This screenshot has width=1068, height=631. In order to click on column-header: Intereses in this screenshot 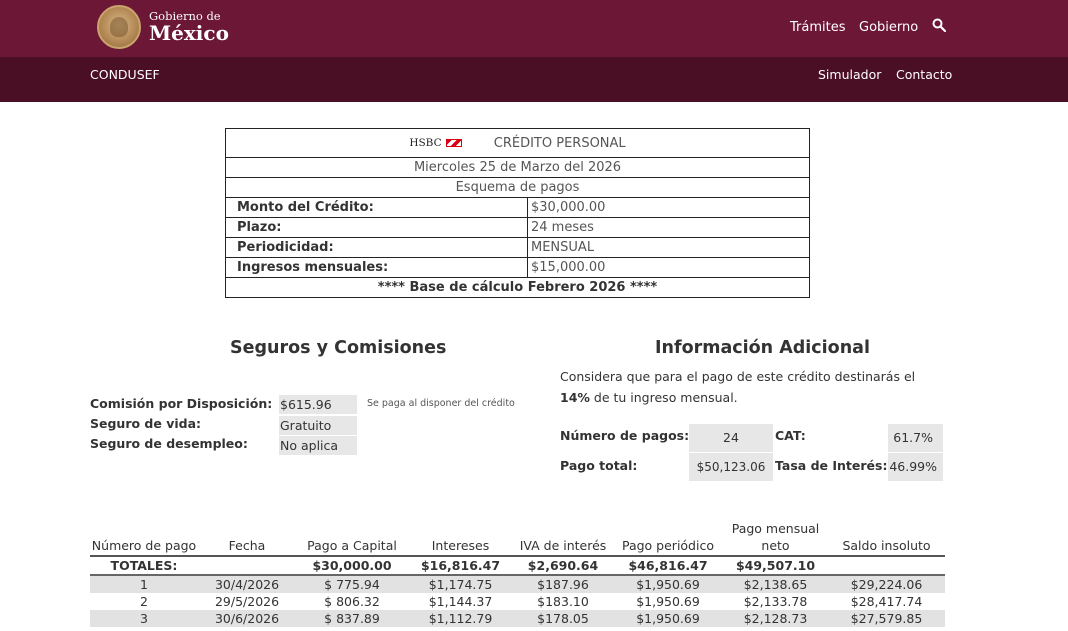, I will do `click(460, 538)`.